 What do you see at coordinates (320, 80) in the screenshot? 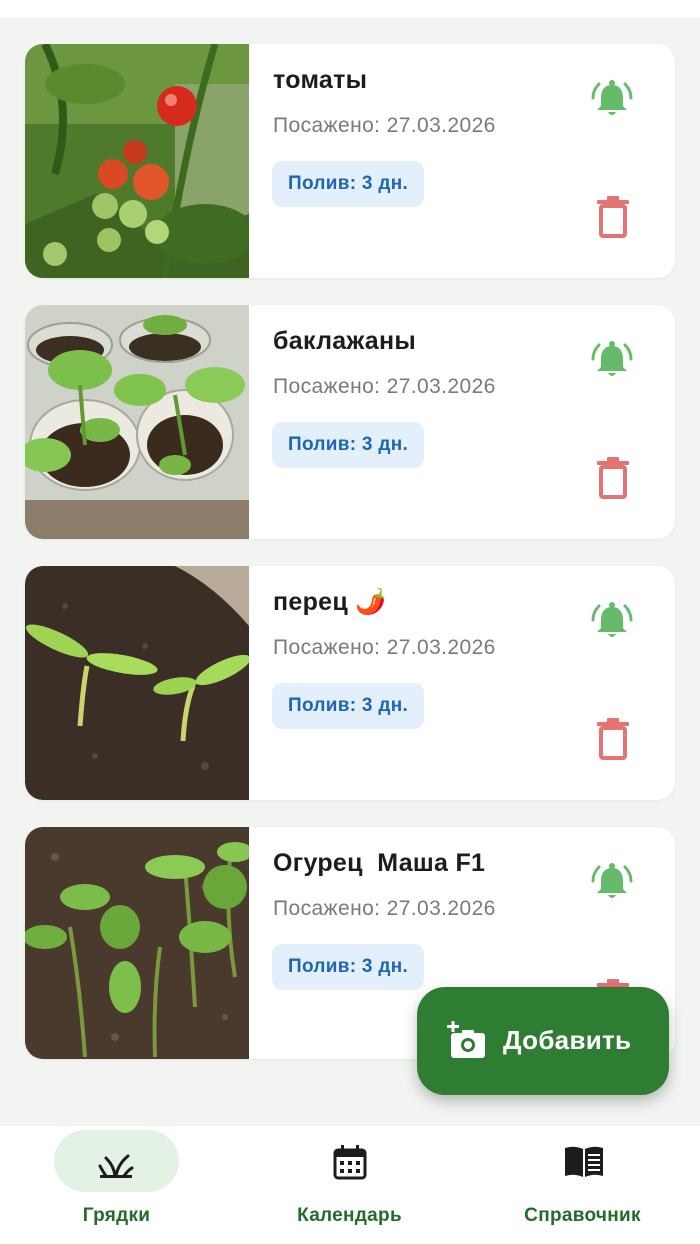
I see `bed-name: томаты` at bounding box center [320, 80].